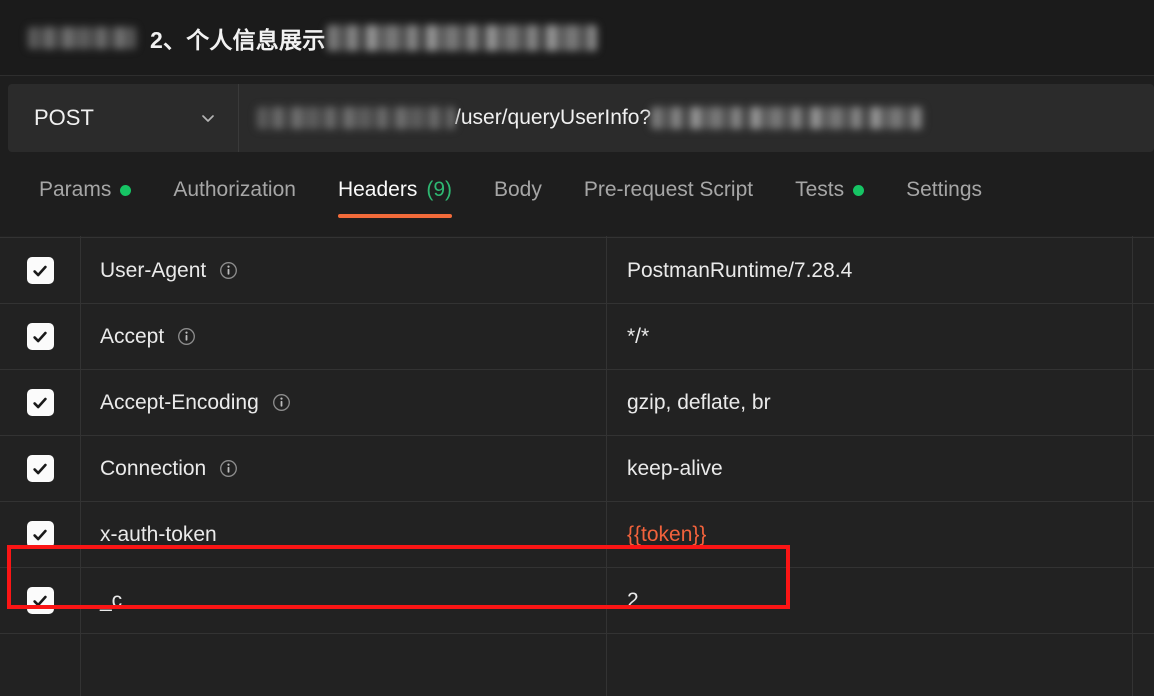 Image resolution: width=1154 pixels, height=696 pixels. What do you see at coordinates (553, 117) in the screenshot?
I see `request-url-text: /user/queryUserInfo?` at bounding box center [553, 117].